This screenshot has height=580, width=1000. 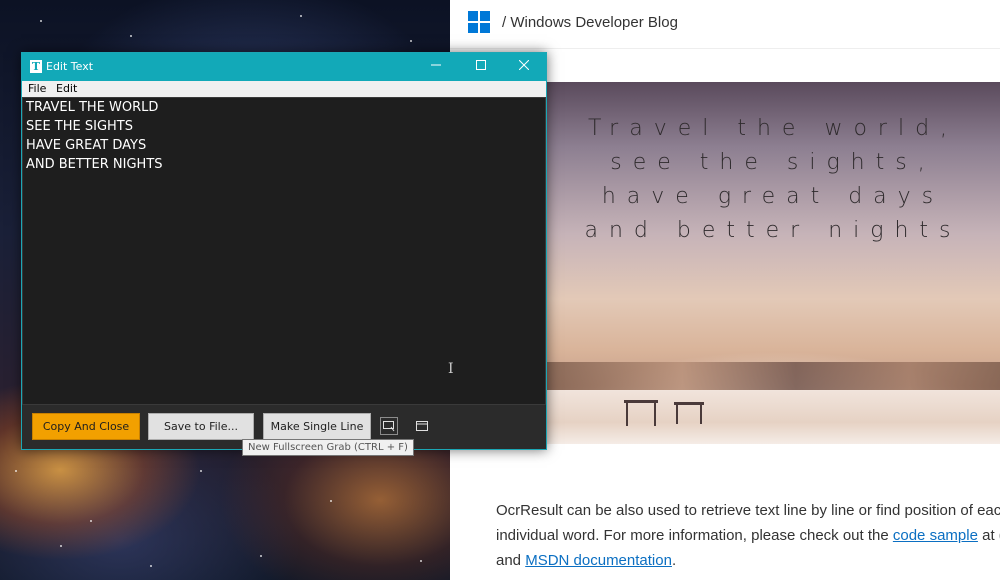 What do you see at coordinates (725, 24) in the screenshot?
I see `site-header: / Windows Developer Blog` at bounding box center [725, 24].